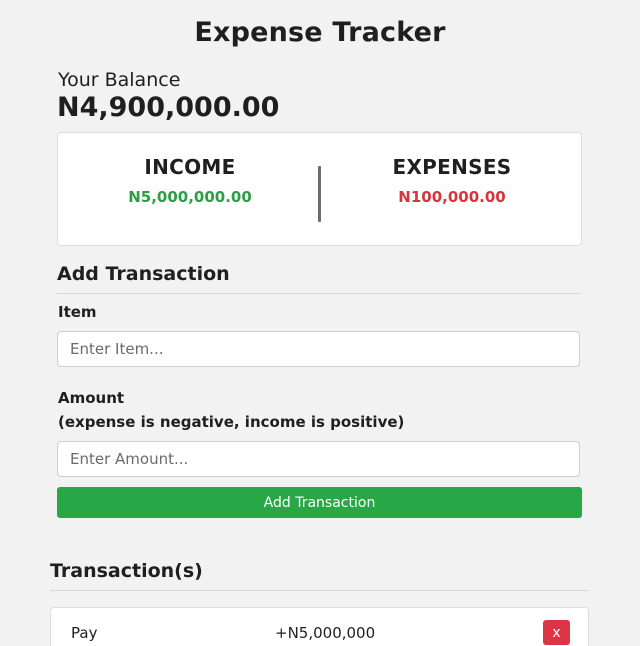 This screenshot has height=646, width=640. What do you see at coordinates (452, 167) in the screenshot?
I see `expenses-heading: EXPENSES` at bounding box center [452, 167].